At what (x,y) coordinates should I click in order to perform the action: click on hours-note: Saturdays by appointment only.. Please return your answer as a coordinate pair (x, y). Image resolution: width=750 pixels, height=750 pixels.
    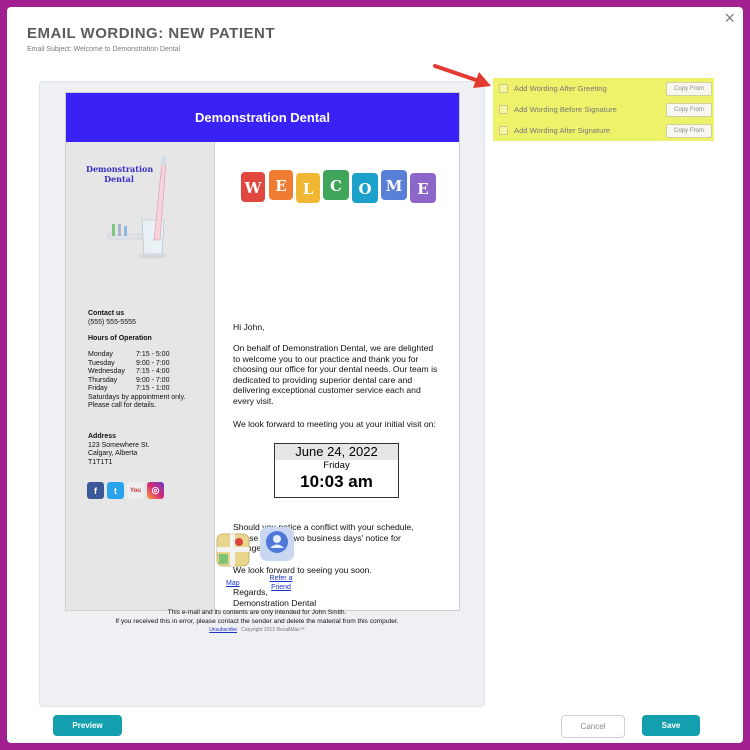
    Looking at the image, I should click on (137, 397).